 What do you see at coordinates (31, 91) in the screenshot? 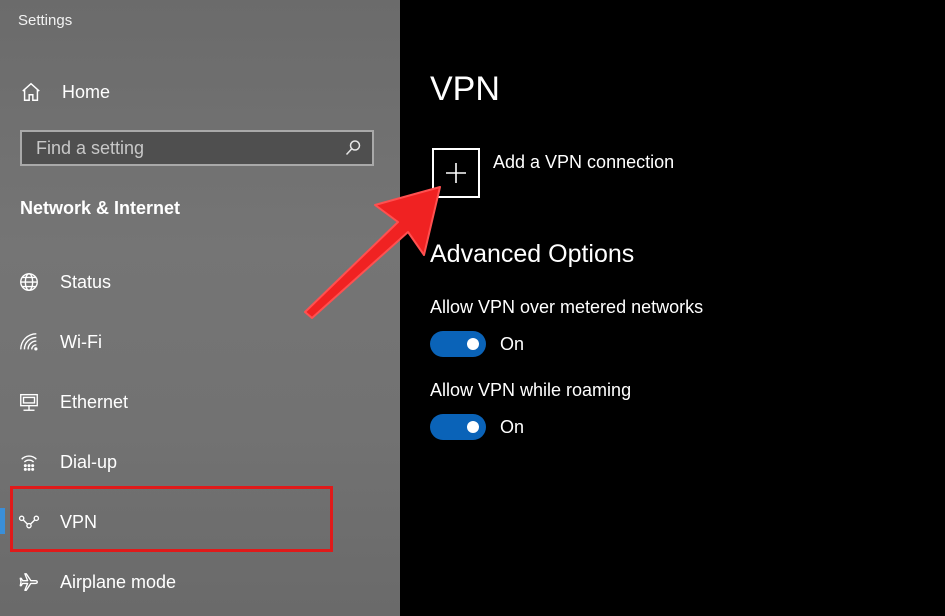
I see `home-icon` at bounding box center [31, 91].